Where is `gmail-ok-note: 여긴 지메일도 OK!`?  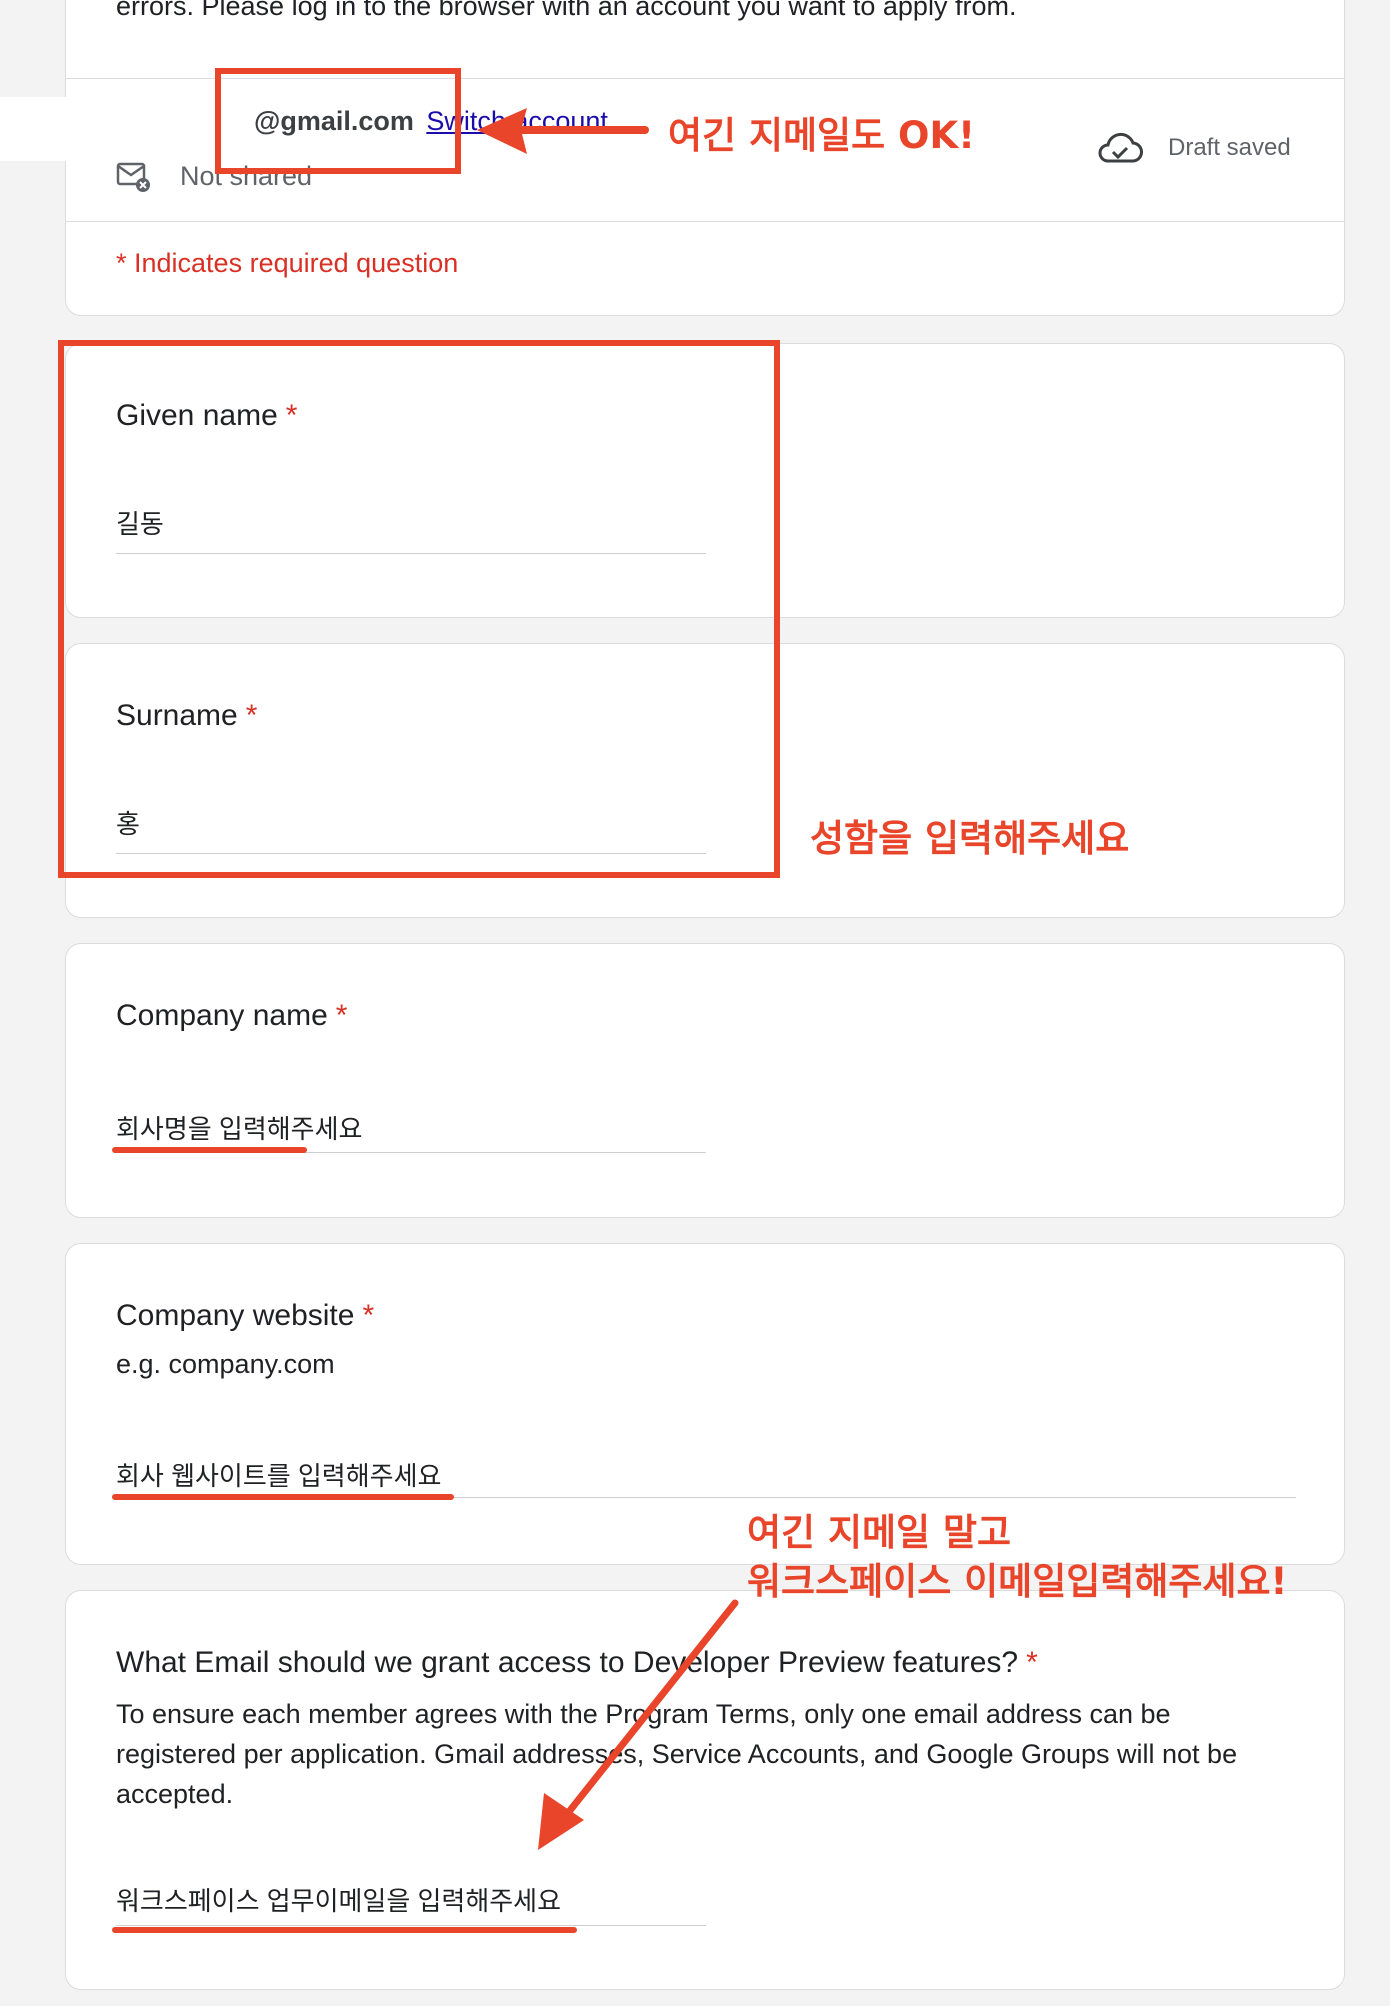
gmail-ok-note: 여긴 지메일도 OK! is located at coordinates (822, 135).